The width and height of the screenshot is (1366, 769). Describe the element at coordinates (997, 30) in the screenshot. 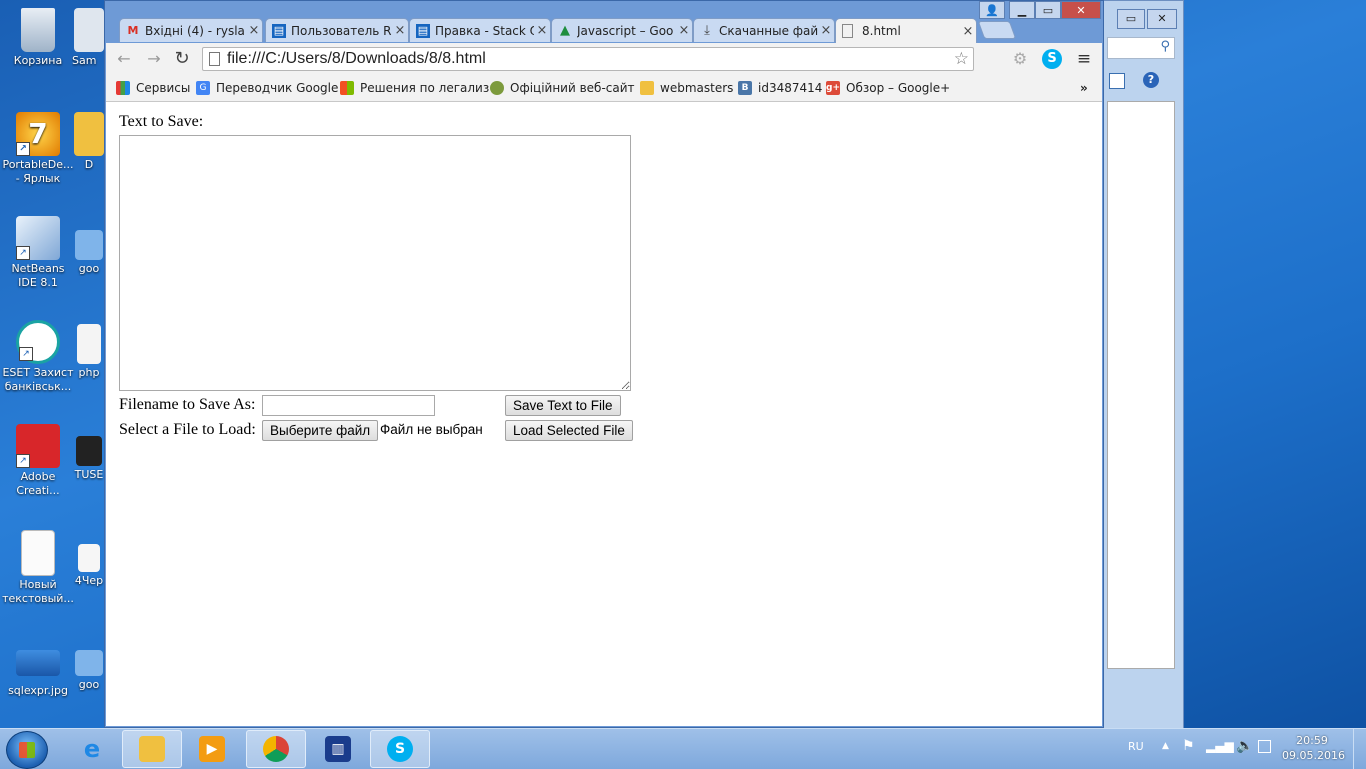

I see `new-tab-button` at that location.